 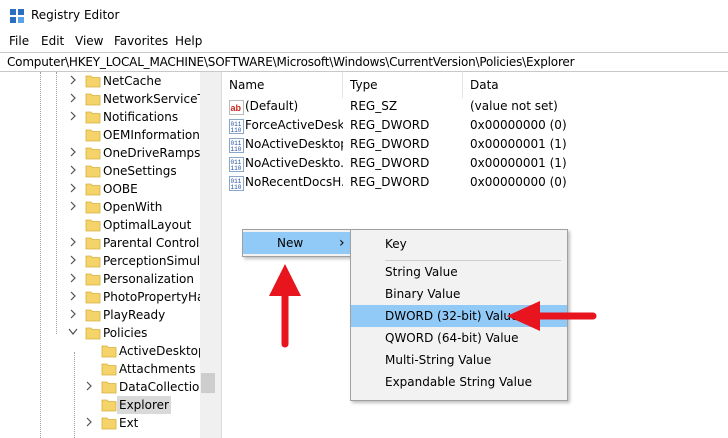 What do you see at coordinates (163, 387) in the screenshot?
I see `tree-item-label: DataCollection` at bounding box center [163, 387].